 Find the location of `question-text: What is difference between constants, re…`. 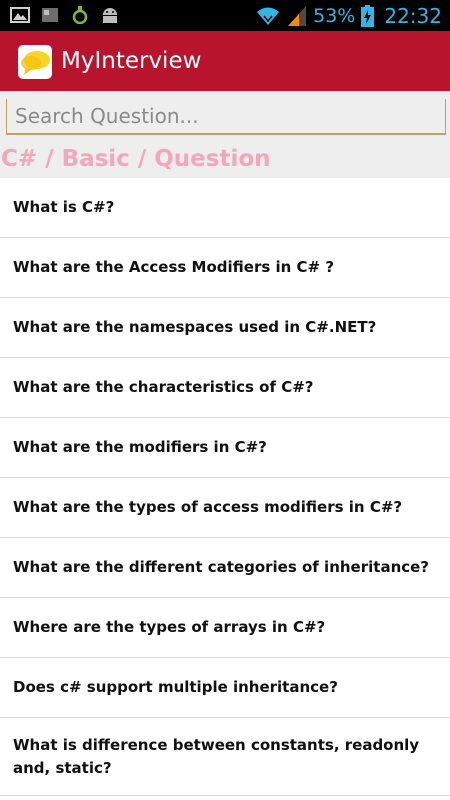

question-text: What is difference between constants, re… is located at coordinates (216, 756).